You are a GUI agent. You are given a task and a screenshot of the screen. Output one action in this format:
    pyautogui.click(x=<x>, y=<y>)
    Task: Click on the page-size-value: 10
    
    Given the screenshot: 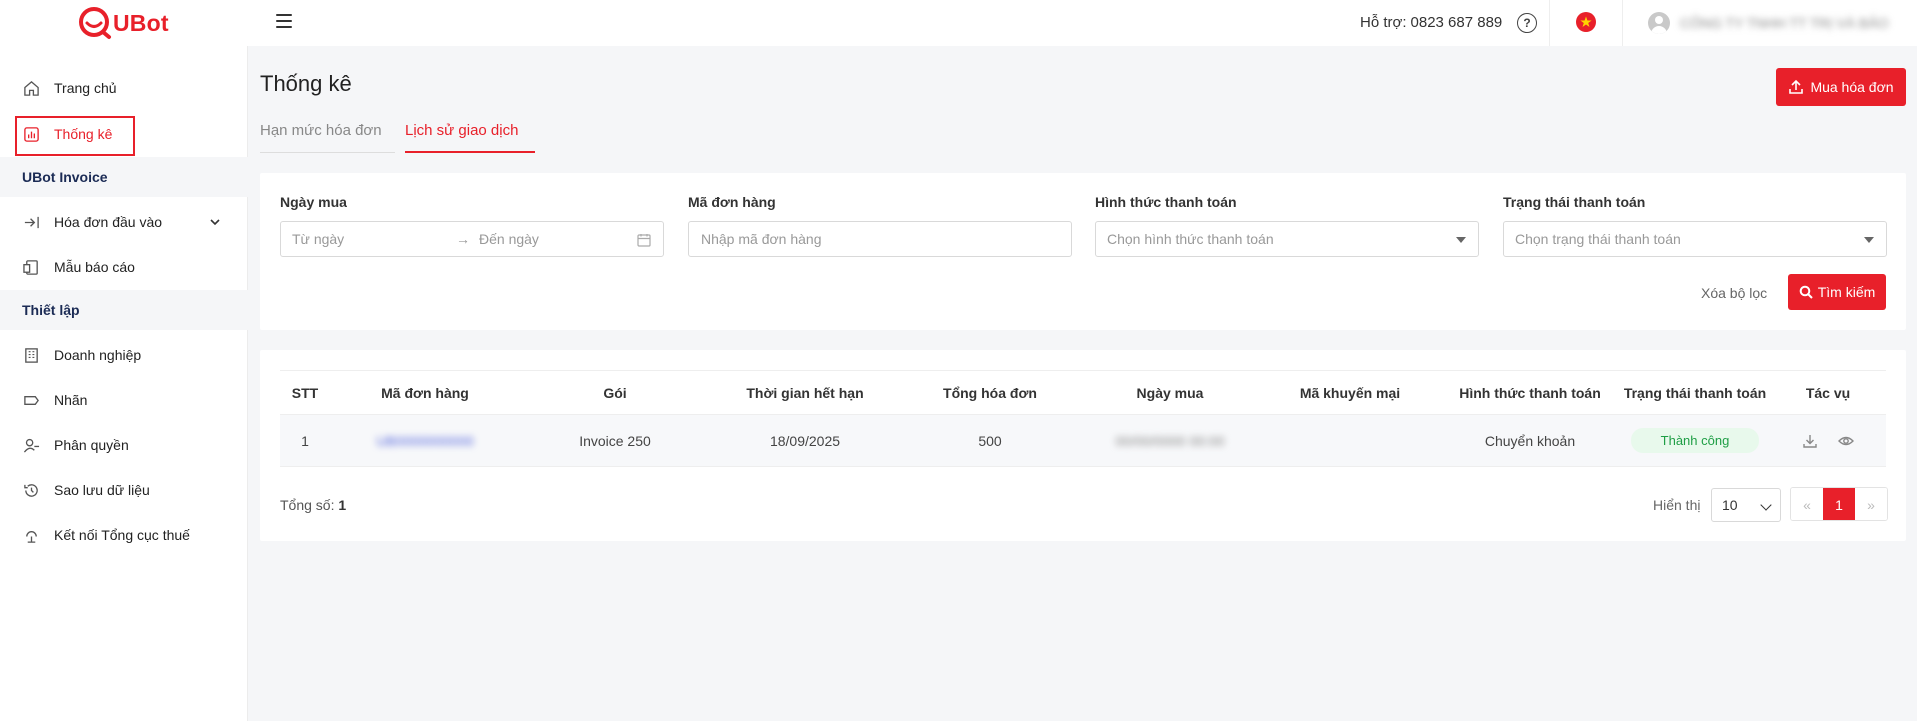 What is the action you would take?
    pyautogui.click(x=1730, y=505)
    